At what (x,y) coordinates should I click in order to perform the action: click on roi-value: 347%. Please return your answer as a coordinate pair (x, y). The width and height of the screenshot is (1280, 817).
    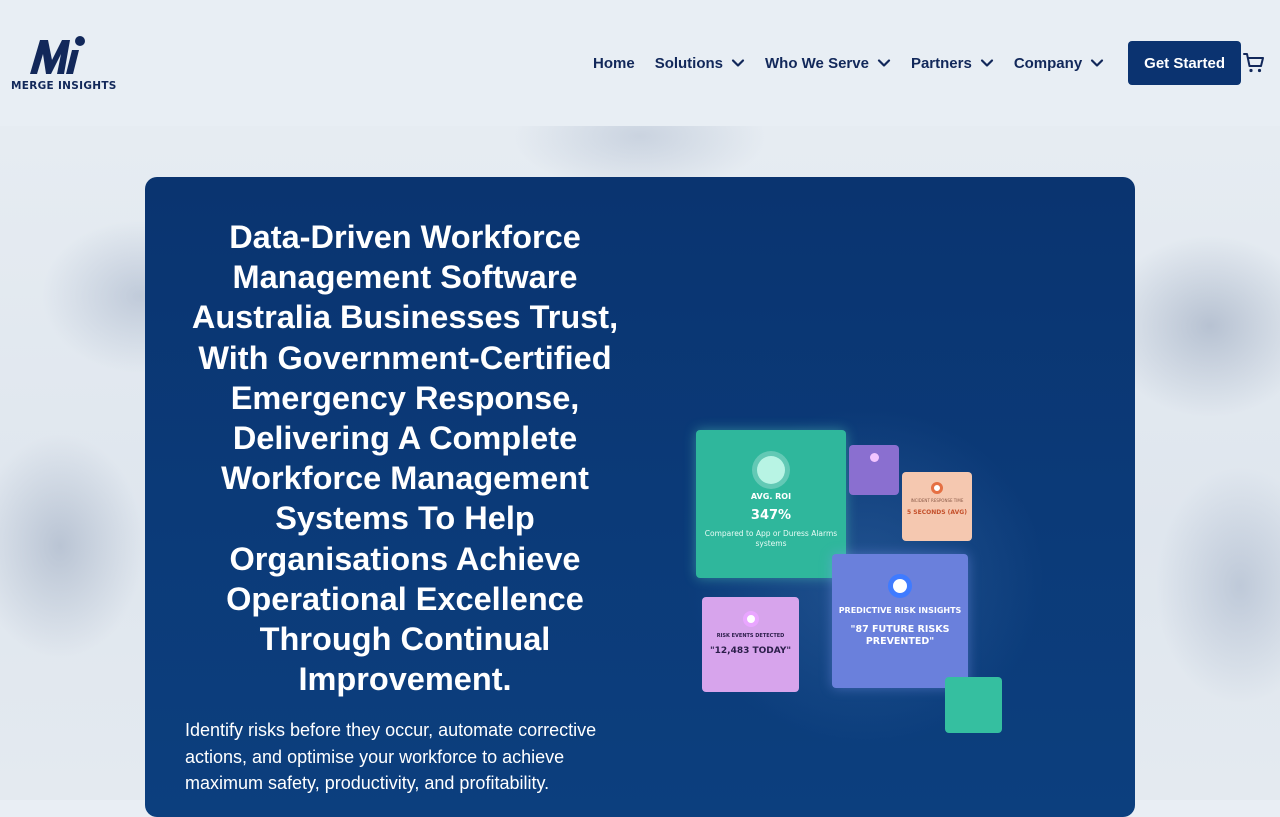
    Looking at the image, I should click on (771, 515).